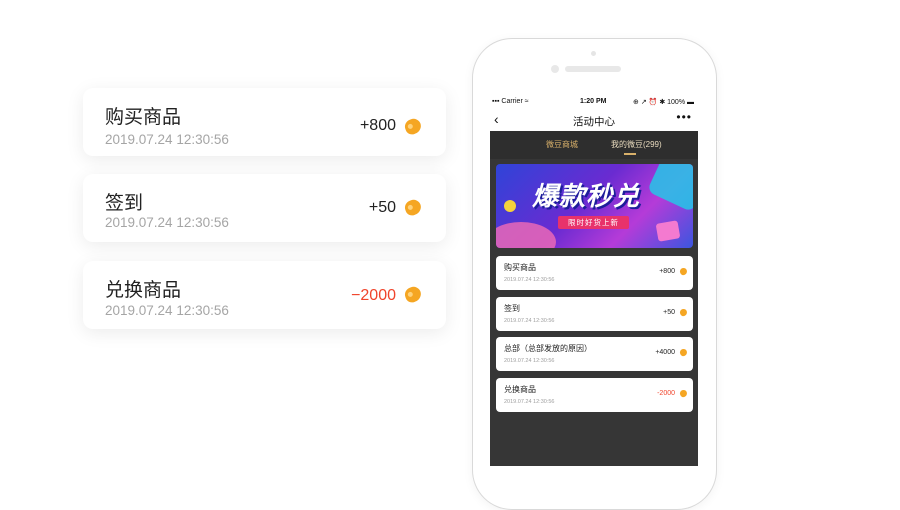 This screenshot has width=900, height=510. What do you see at coordinates (666, 393) in the screenshot?
I see `record-amount: -2000` at bounding box center [666, 393].